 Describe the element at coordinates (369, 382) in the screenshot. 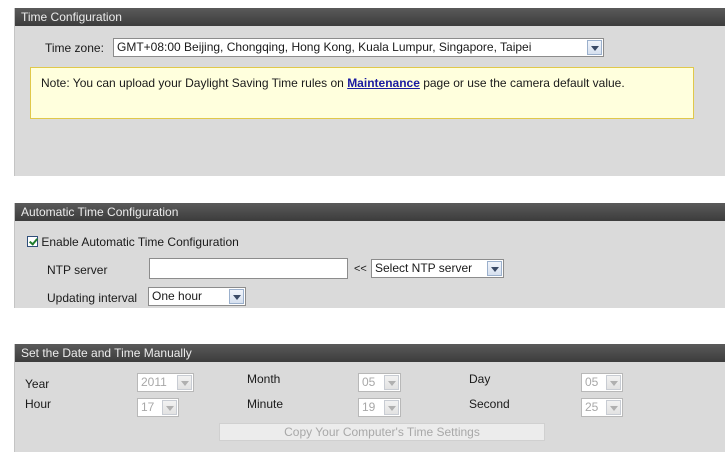

I see `month-value: 05` at that location.